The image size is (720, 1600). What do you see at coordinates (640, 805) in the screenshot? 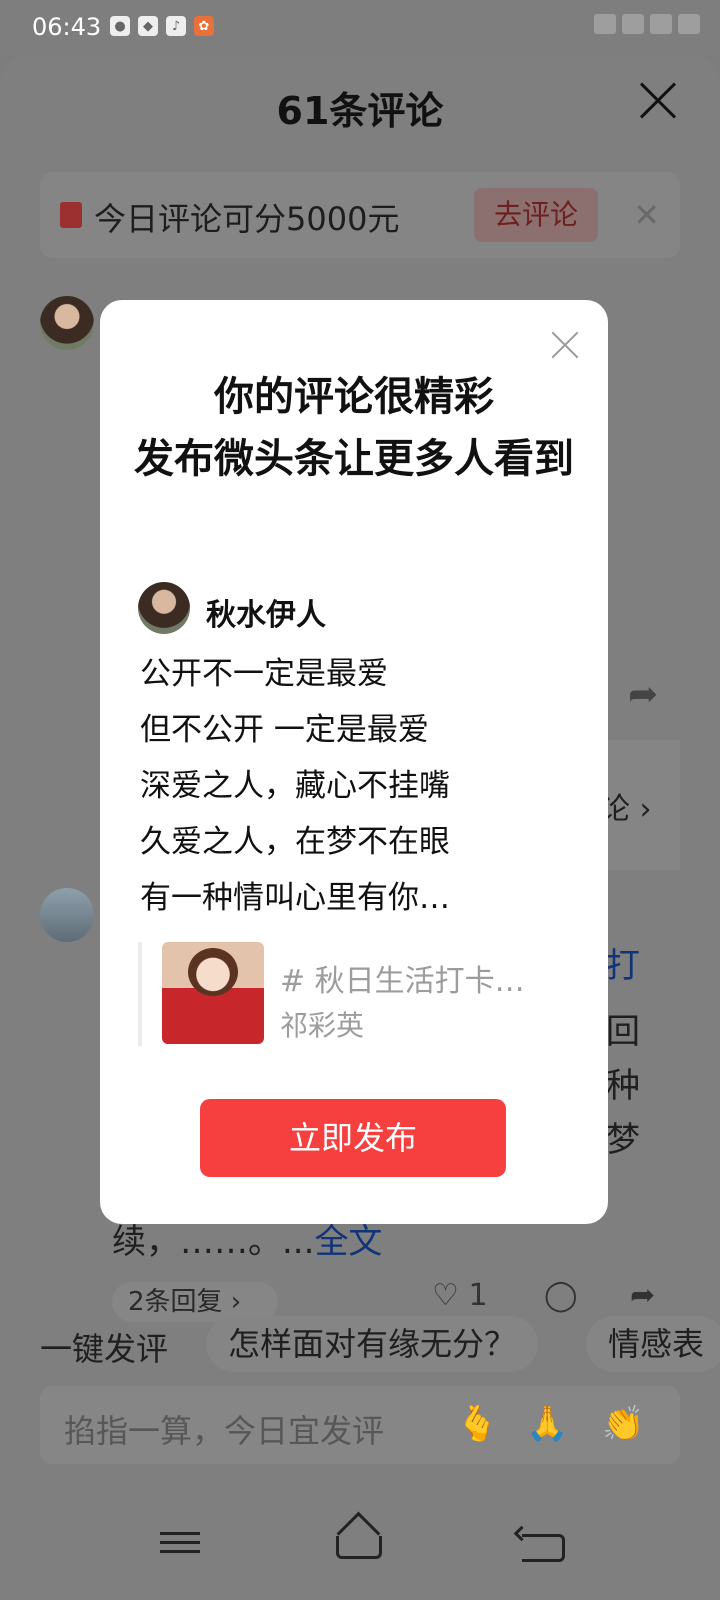
I see `linked-card: 论 ›` at bounding box center [640, 805].